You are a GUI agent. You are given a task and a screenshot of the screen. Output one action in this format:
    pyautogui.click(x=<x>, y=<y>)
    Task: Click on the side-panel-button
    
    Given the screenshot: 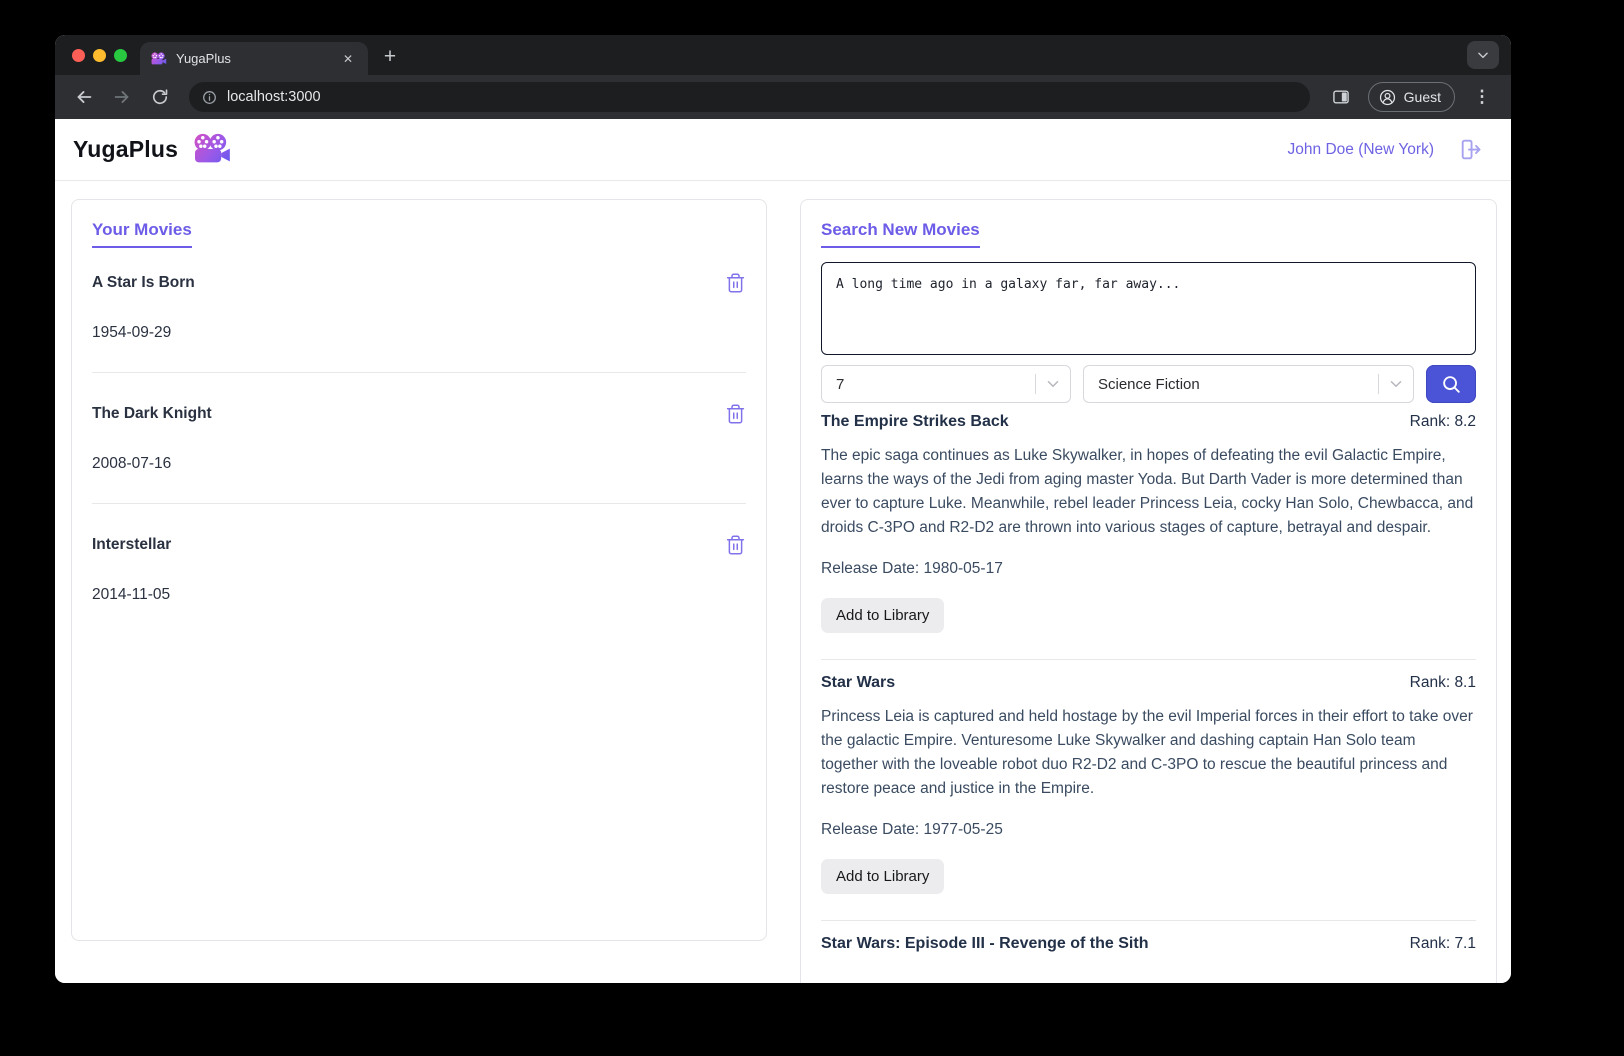 What is the action you would take?
    pyautogui.click(x=1341, y=97)
    